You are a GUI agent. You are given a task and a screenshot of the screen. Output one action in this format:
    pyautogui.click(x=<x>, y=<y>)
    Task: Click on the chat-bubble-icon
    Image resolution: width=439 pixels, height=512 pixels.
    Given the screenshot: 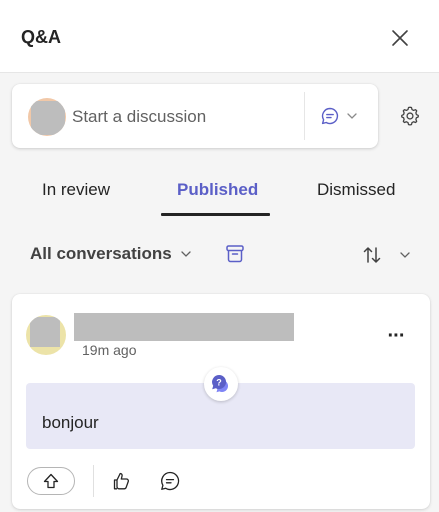 What is the action you would take?
    pyautogui.click(x=330, y=116)
    